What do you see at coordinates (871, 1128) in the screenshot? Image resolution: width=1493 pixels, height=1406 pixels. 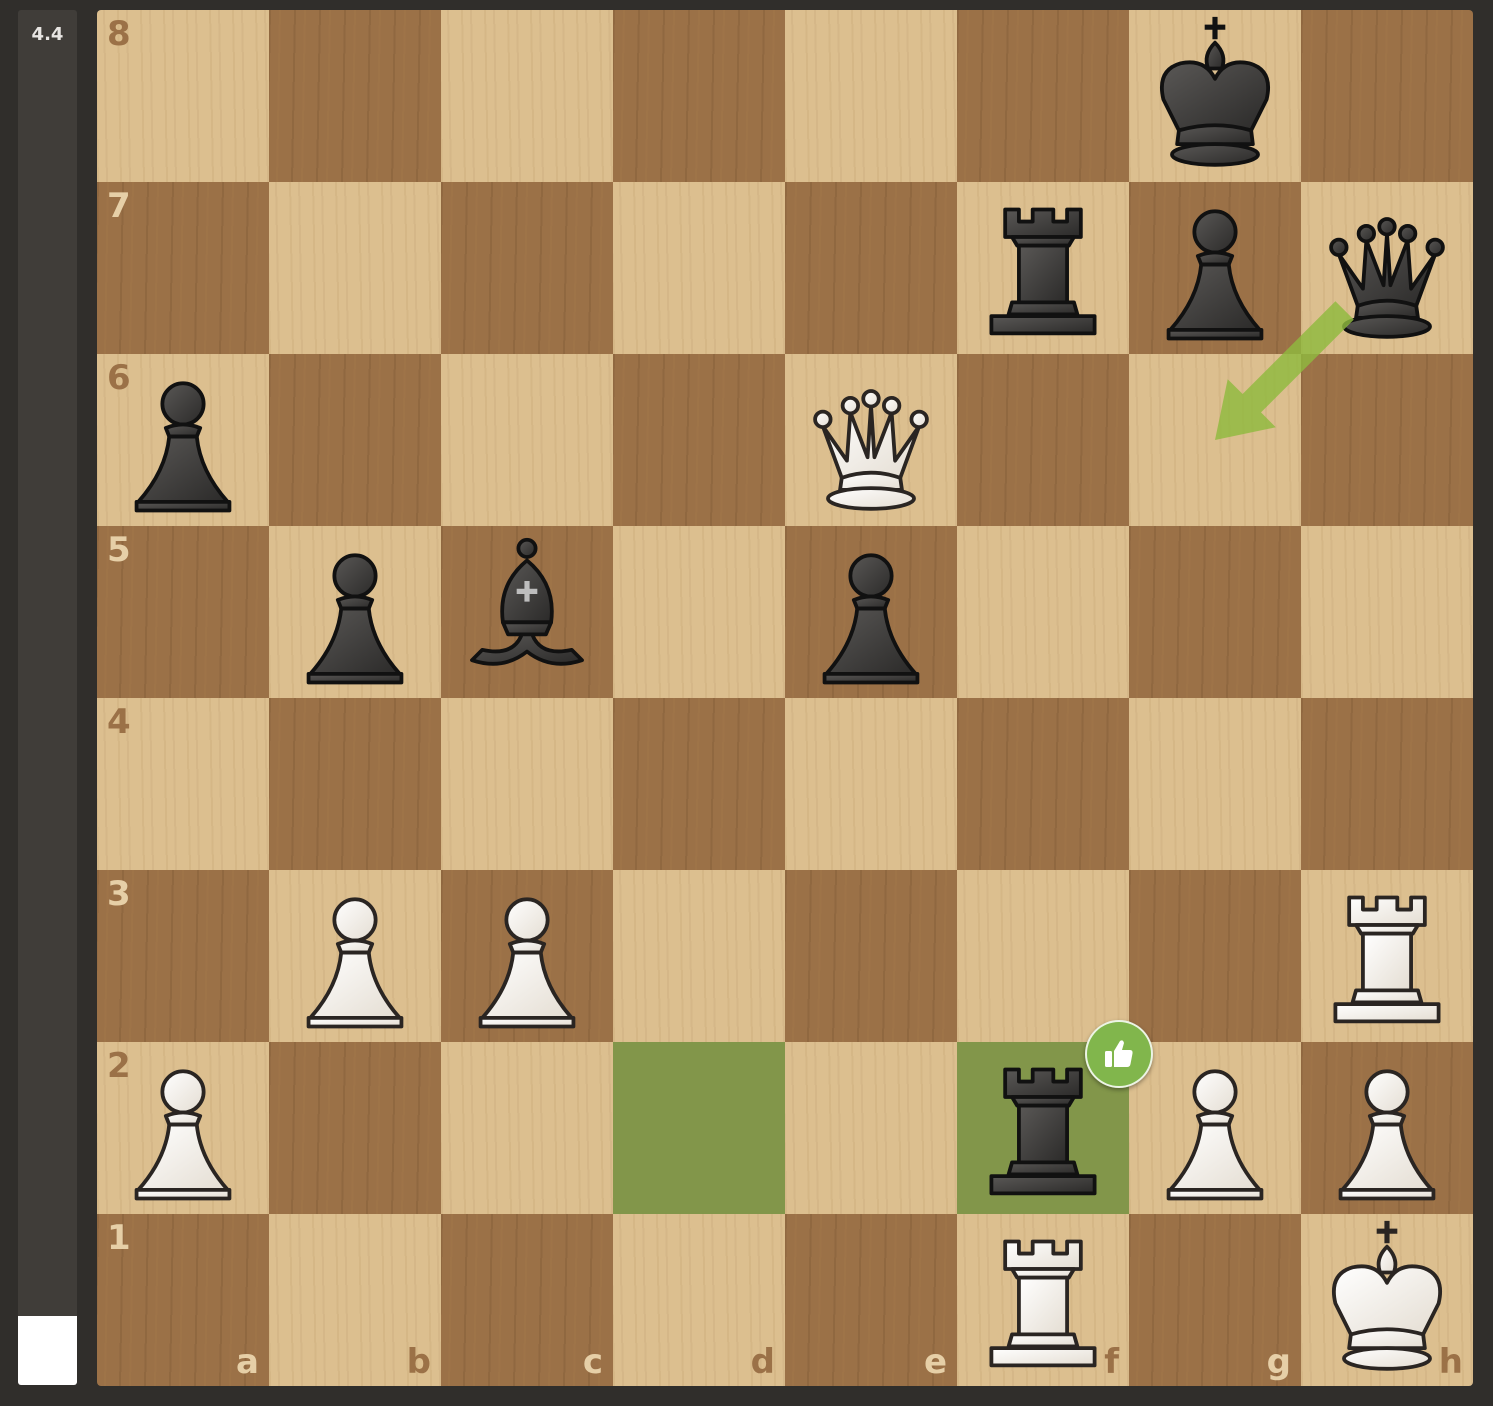 I see `square-e2` at bounding box center [871, 1128].